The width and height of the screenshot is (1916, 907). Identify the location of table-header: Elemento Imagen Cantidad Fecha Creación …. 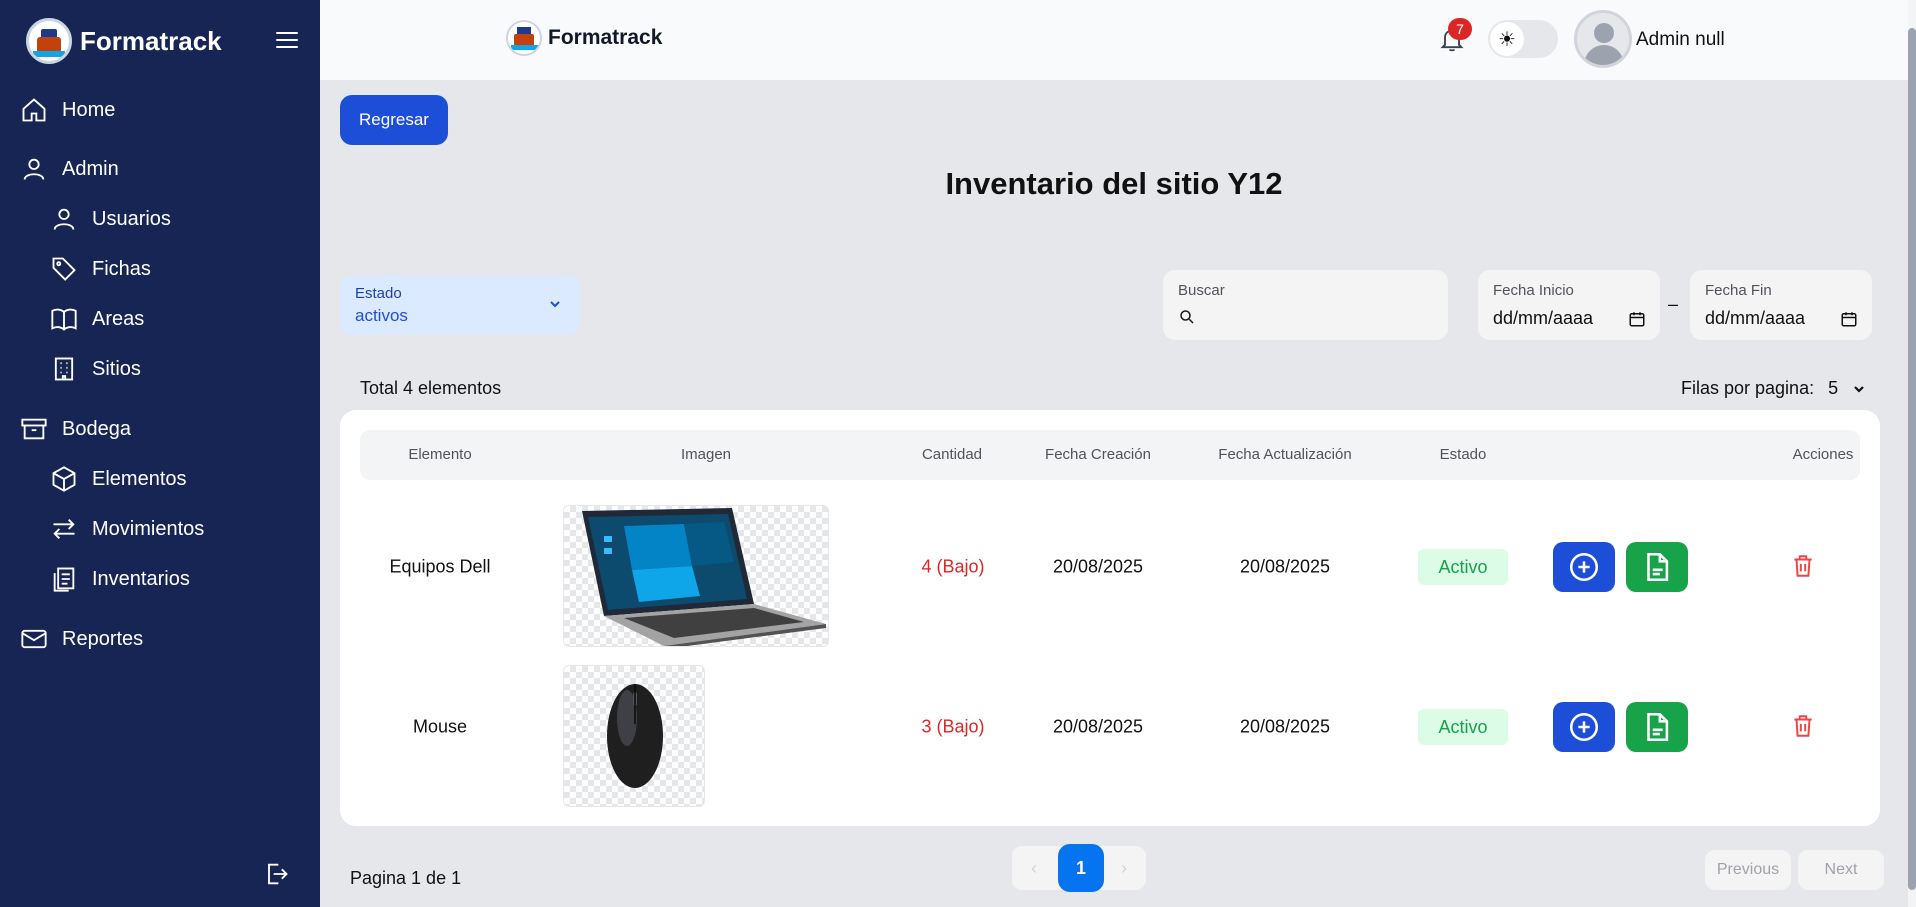
(1110, 455).